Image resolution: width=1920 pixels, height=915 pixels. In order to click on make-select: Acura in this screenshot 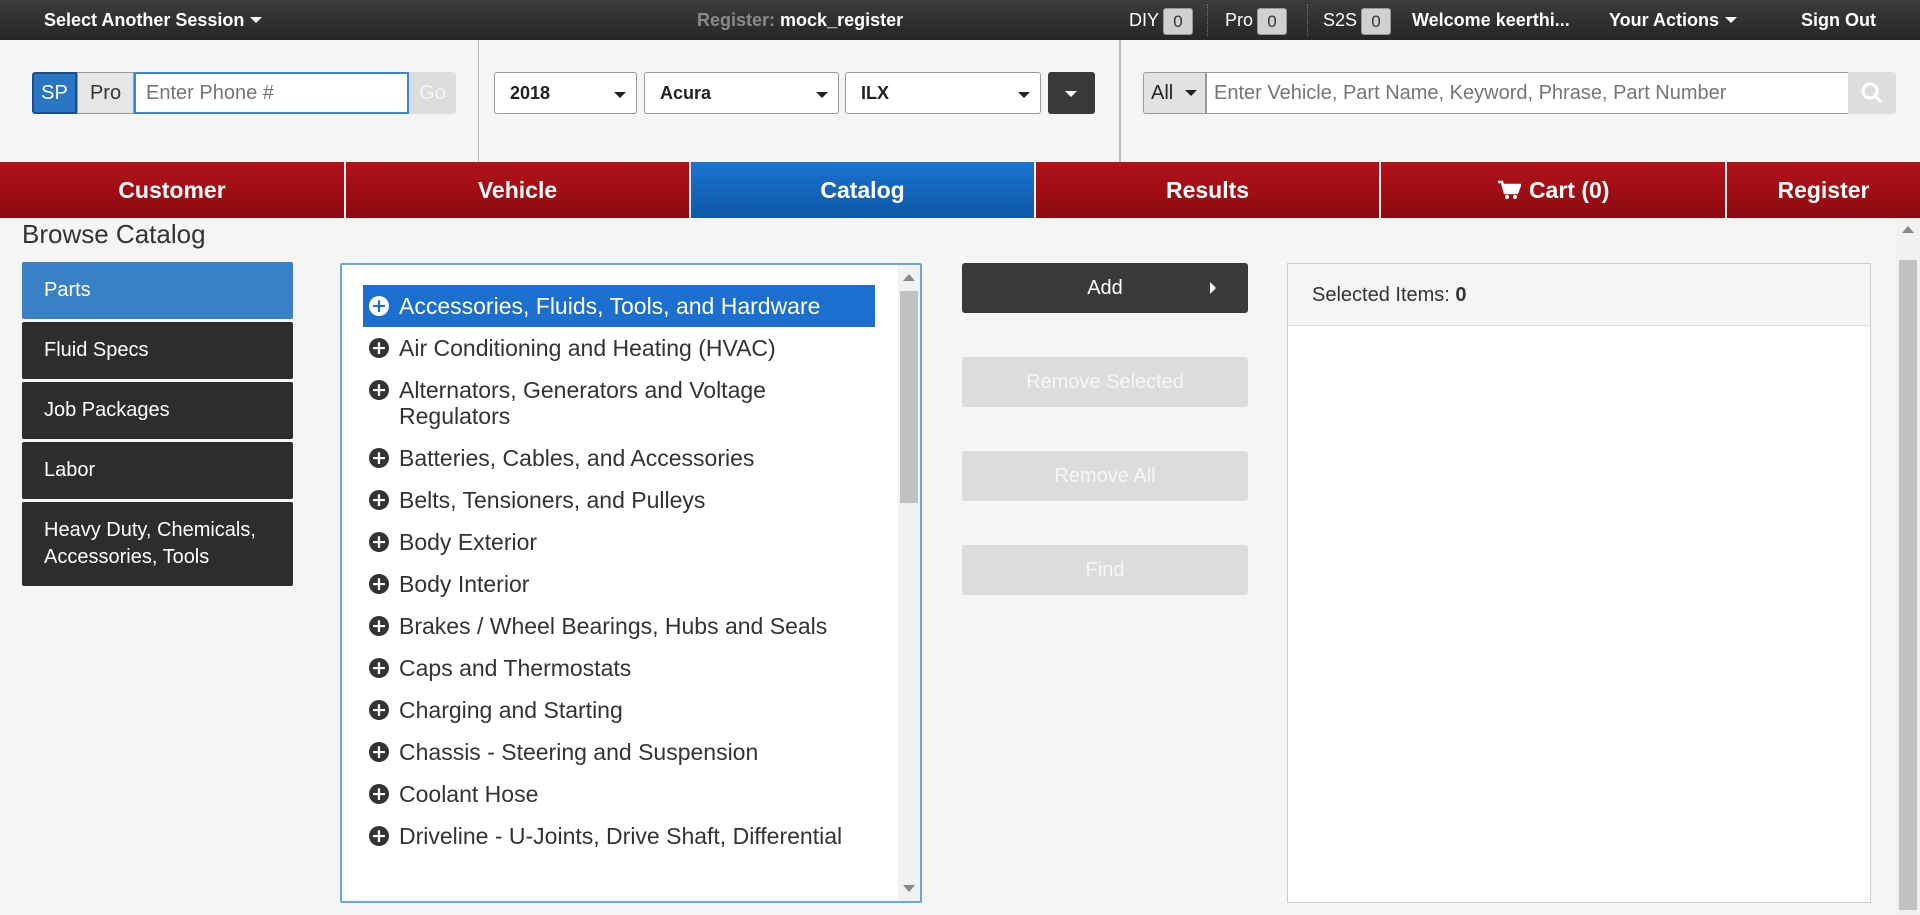, I will do `click(741, 93)`.